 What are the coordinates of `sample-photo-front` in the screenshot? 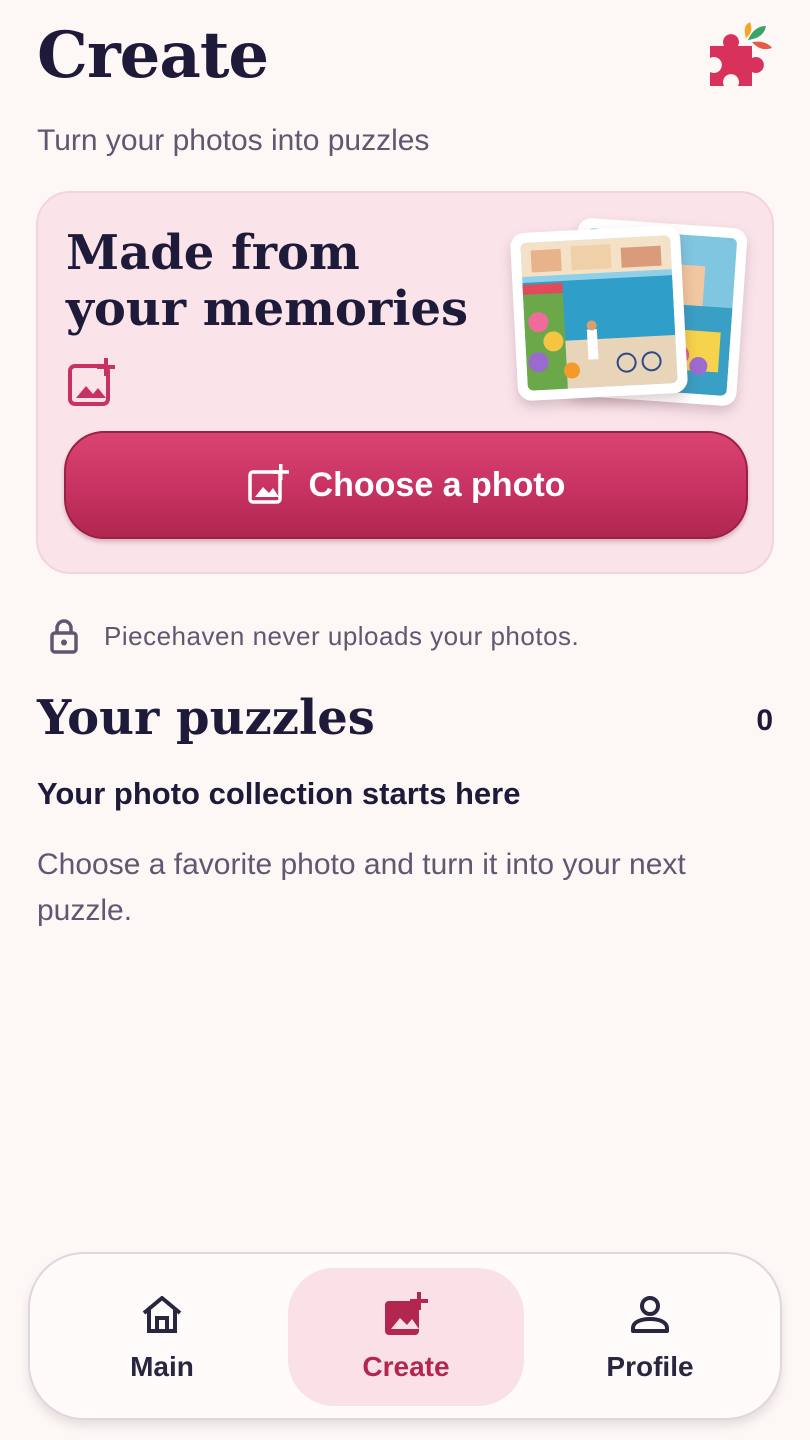 It's located at (599, 313).